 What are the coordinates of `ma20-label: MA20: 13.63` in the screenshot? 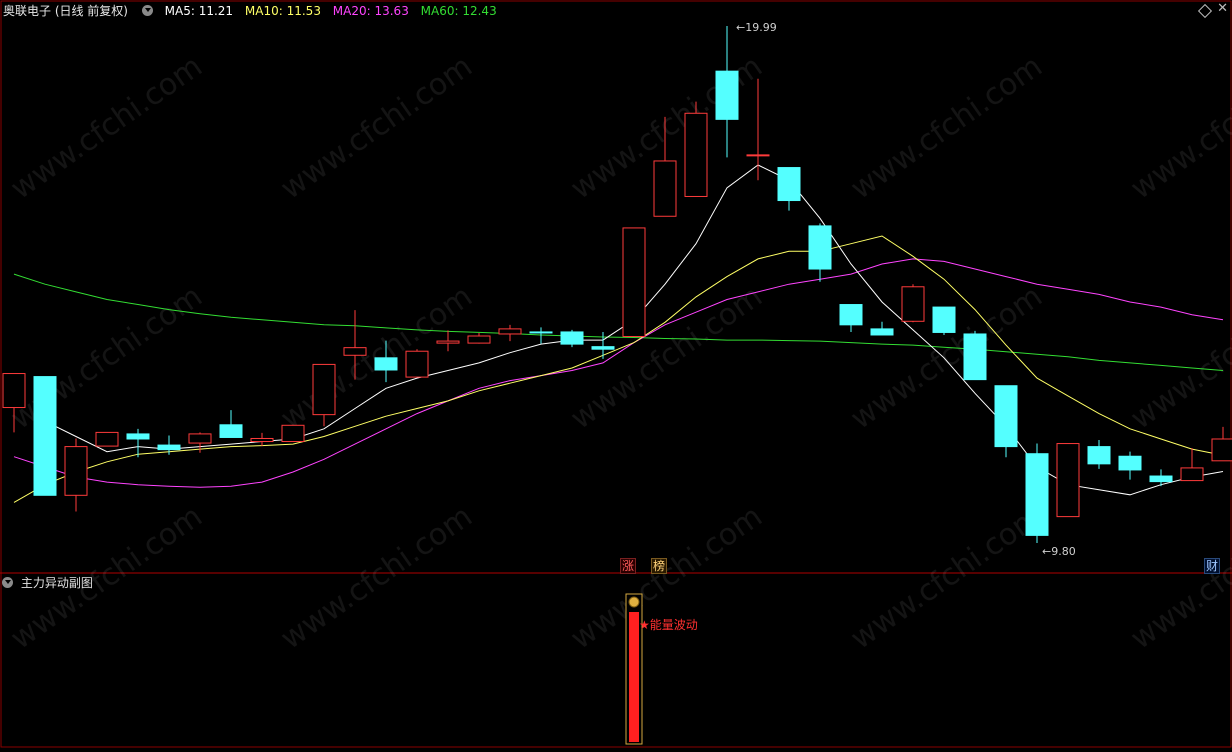 It's located at (370, 11).